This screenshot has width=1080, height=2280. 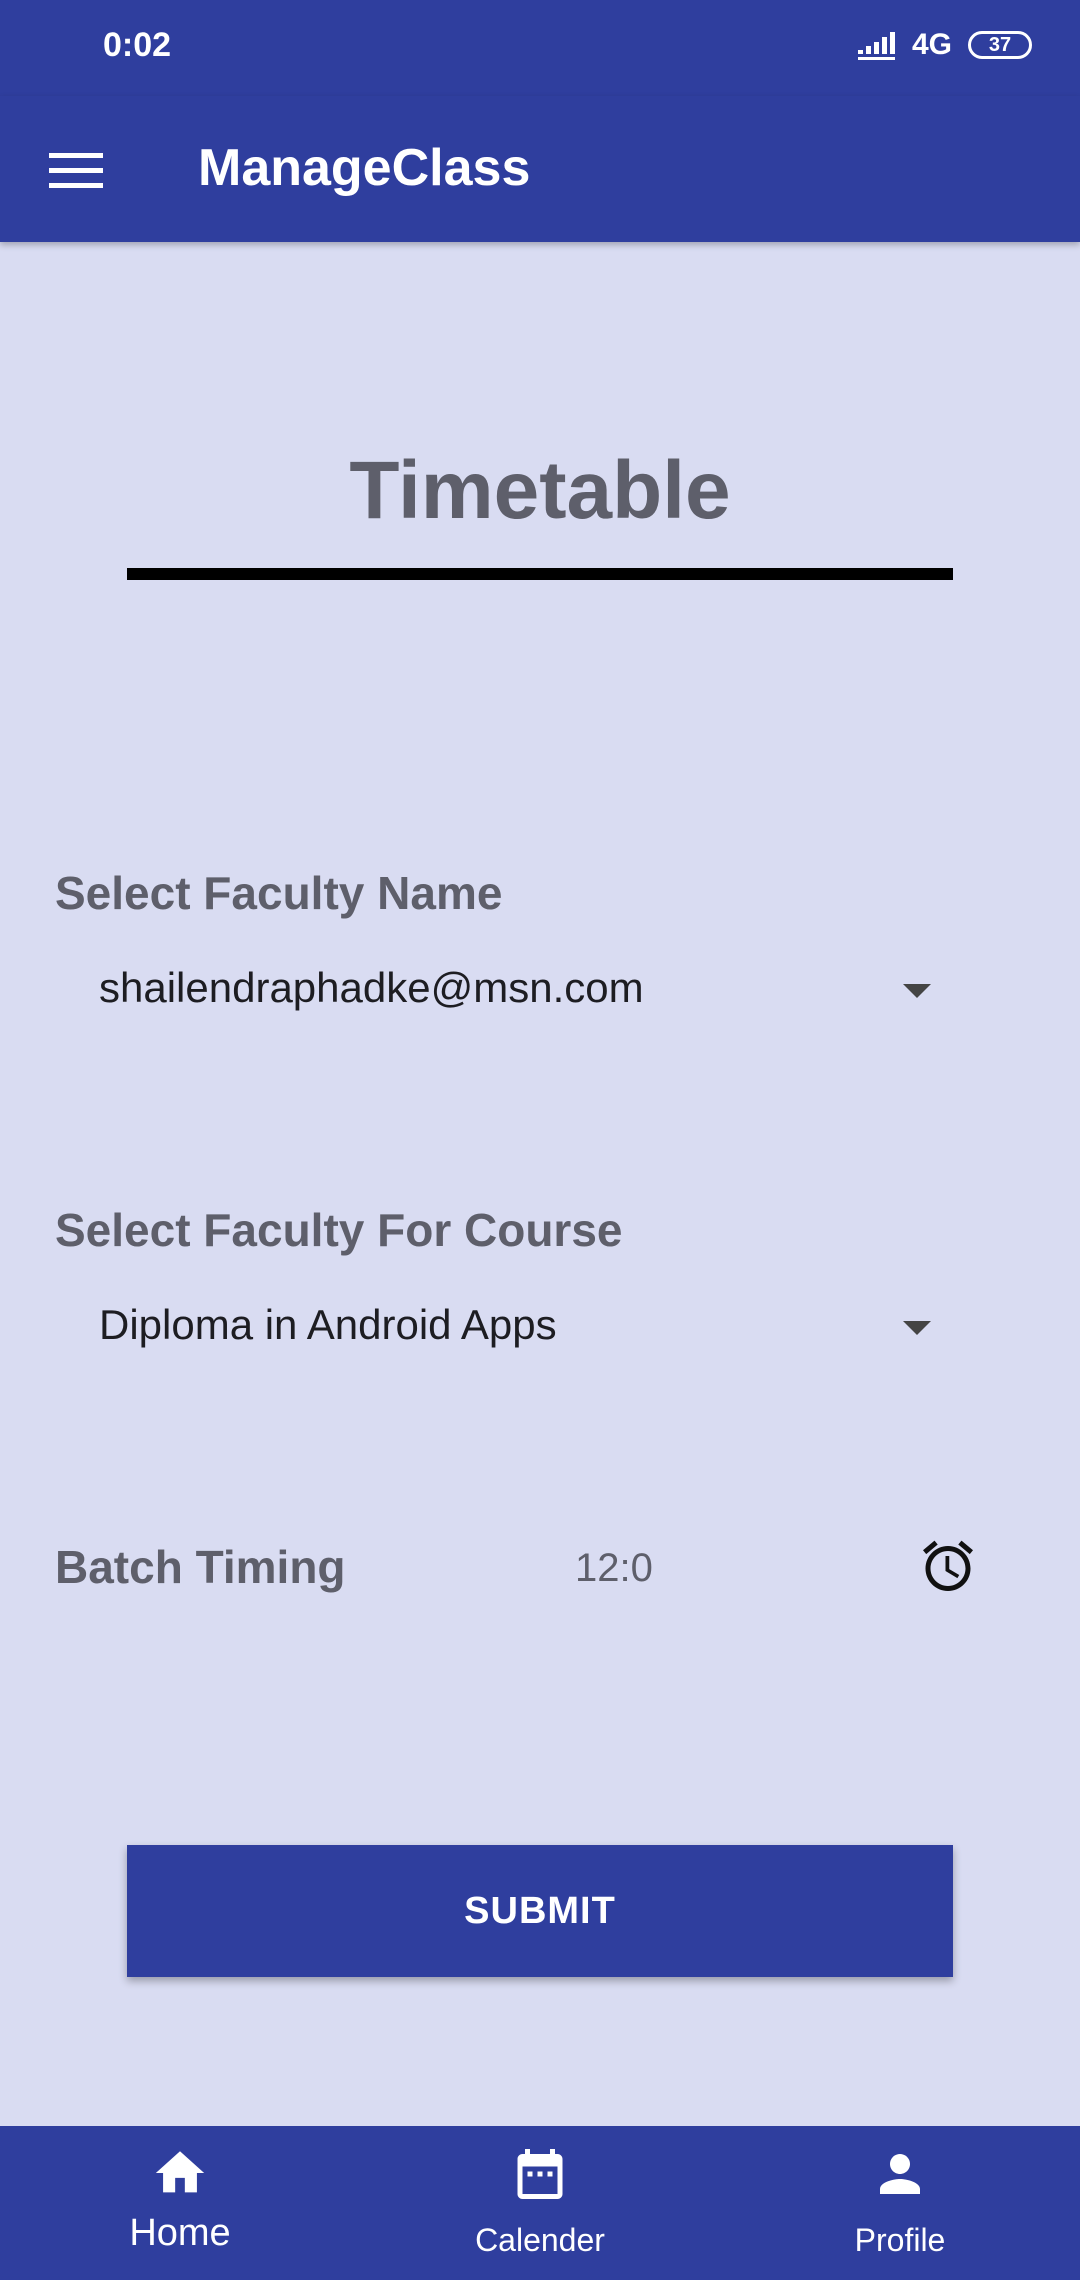 What do you see at coordinates (371, 987) in the screenshot?
I see `faculty-name-value: shailendraphadke@msn.com` at bounding box center [371, 987].